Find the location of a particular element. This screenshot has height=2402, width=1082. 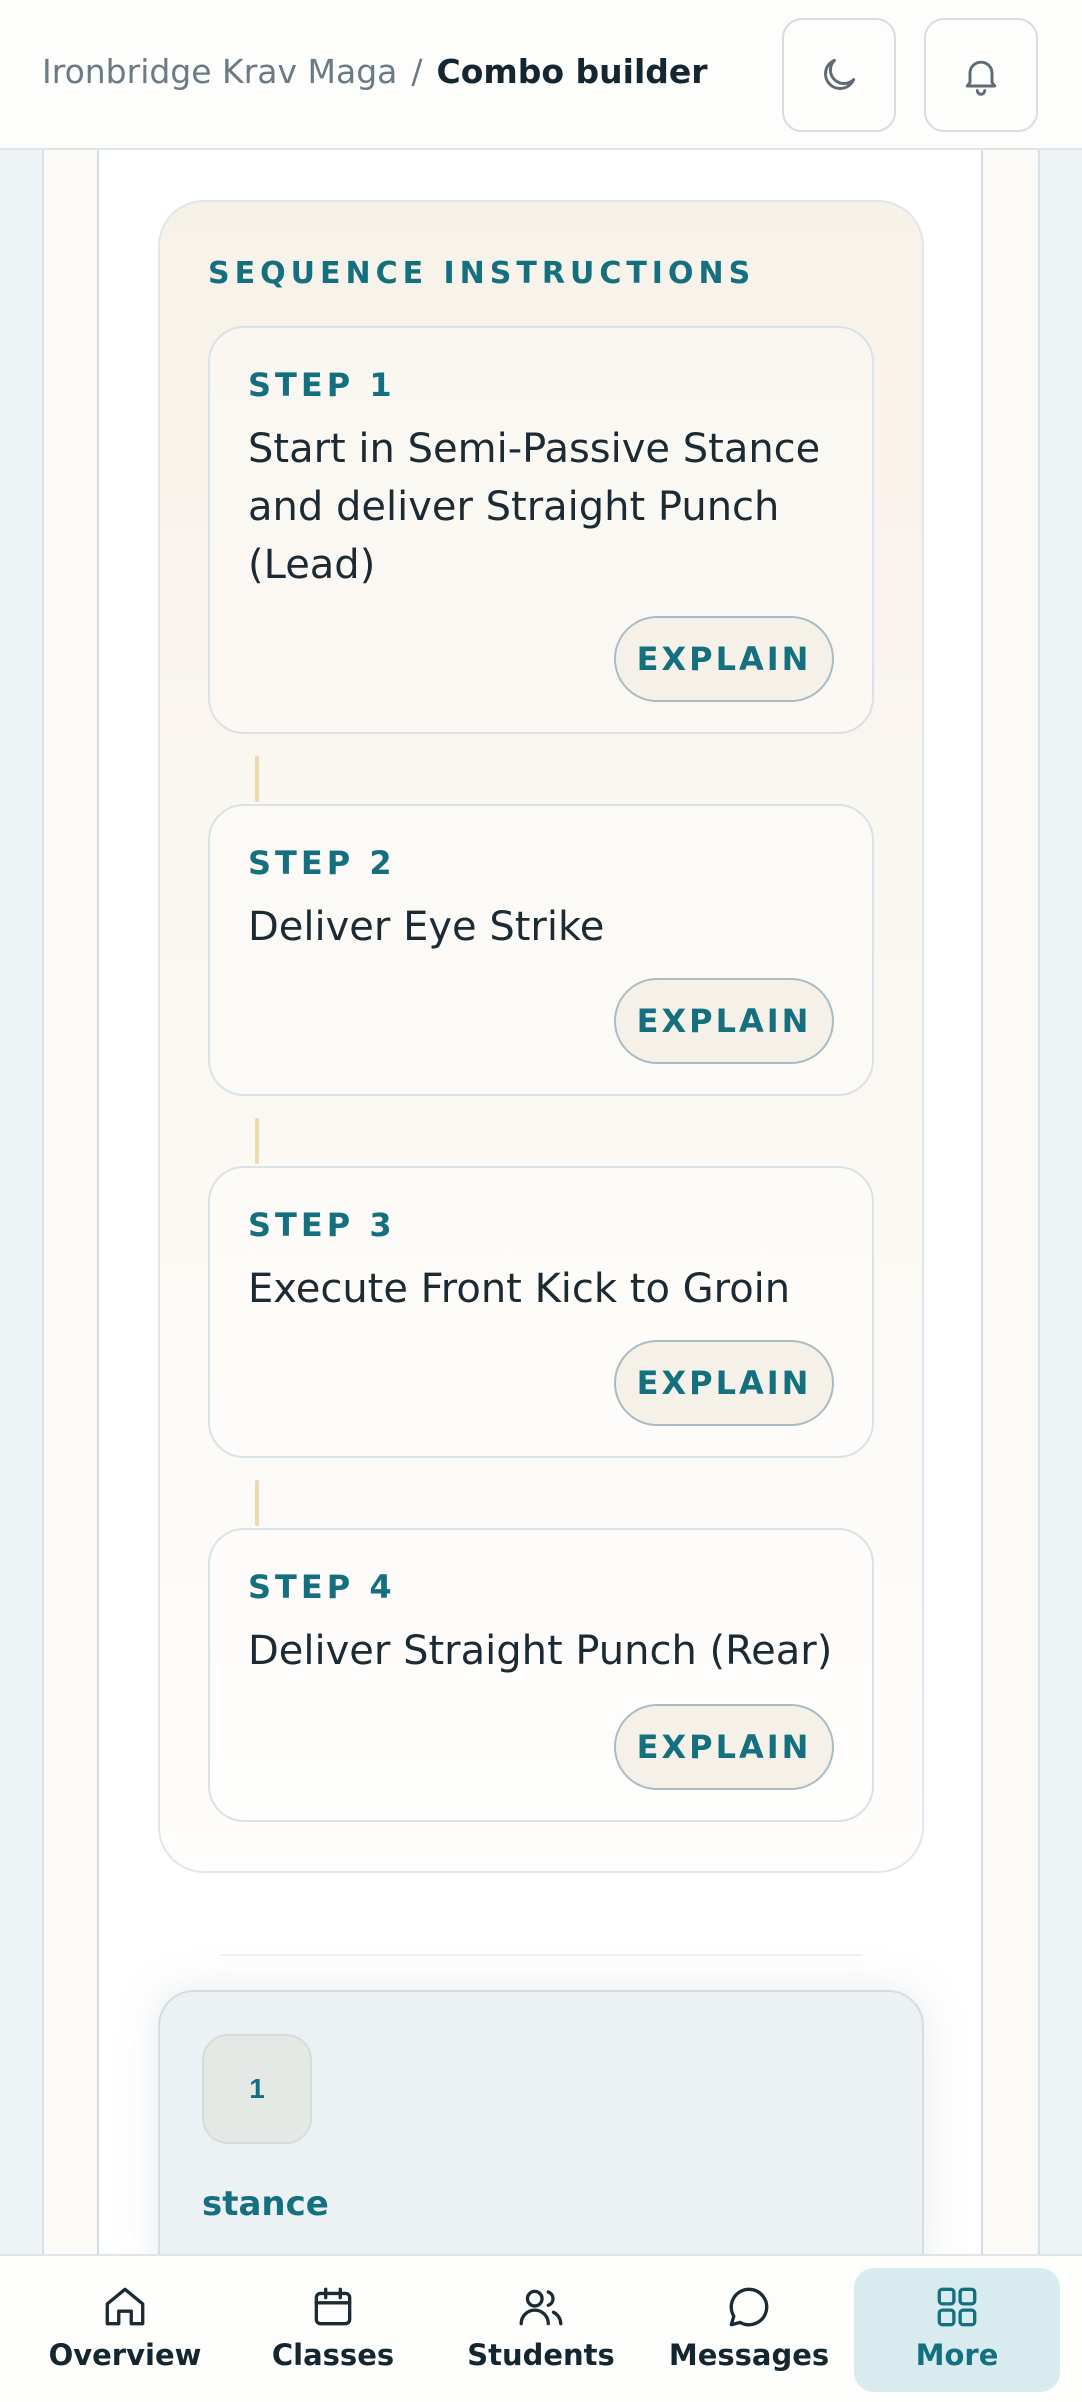

breadcrumb-current: Combo builder is located at coordinates (572, 71).